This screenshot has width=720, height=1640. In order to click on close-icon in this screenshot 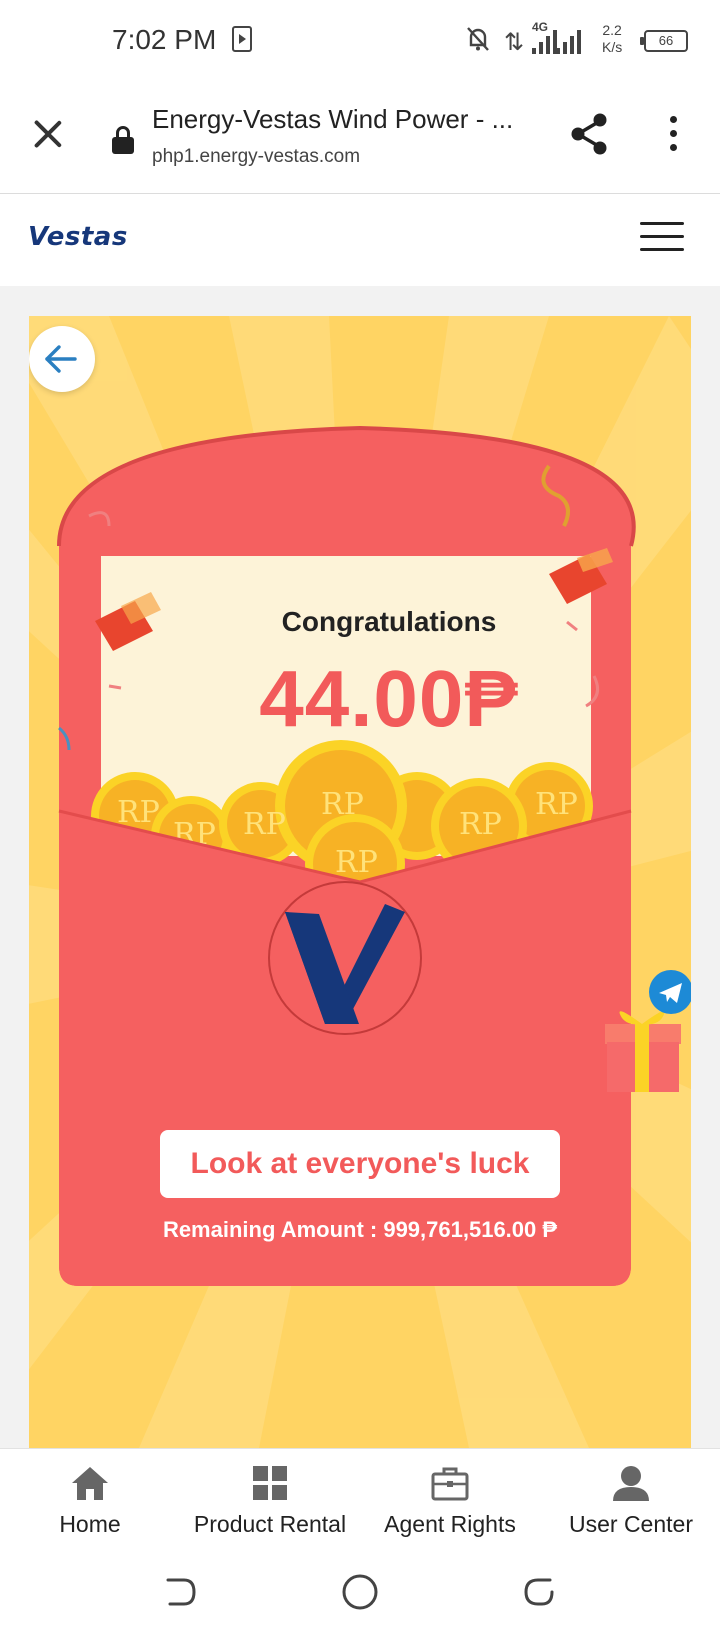, I will do `click(48, 134)`.